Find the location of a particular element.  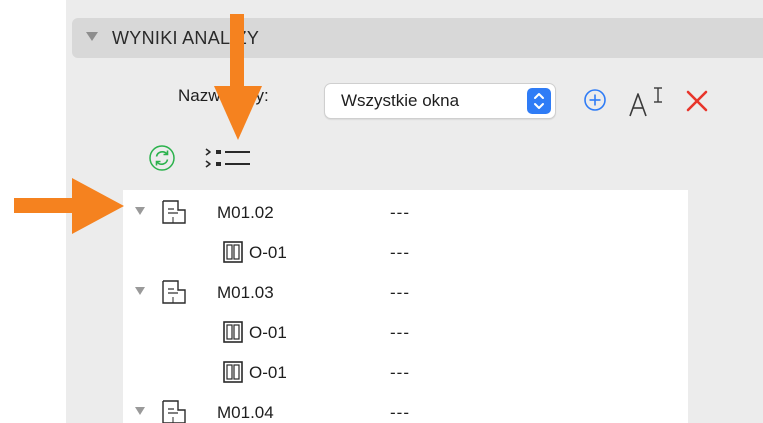

tree-row-zone: M01.03 --- is located at coordinates (405, 292).